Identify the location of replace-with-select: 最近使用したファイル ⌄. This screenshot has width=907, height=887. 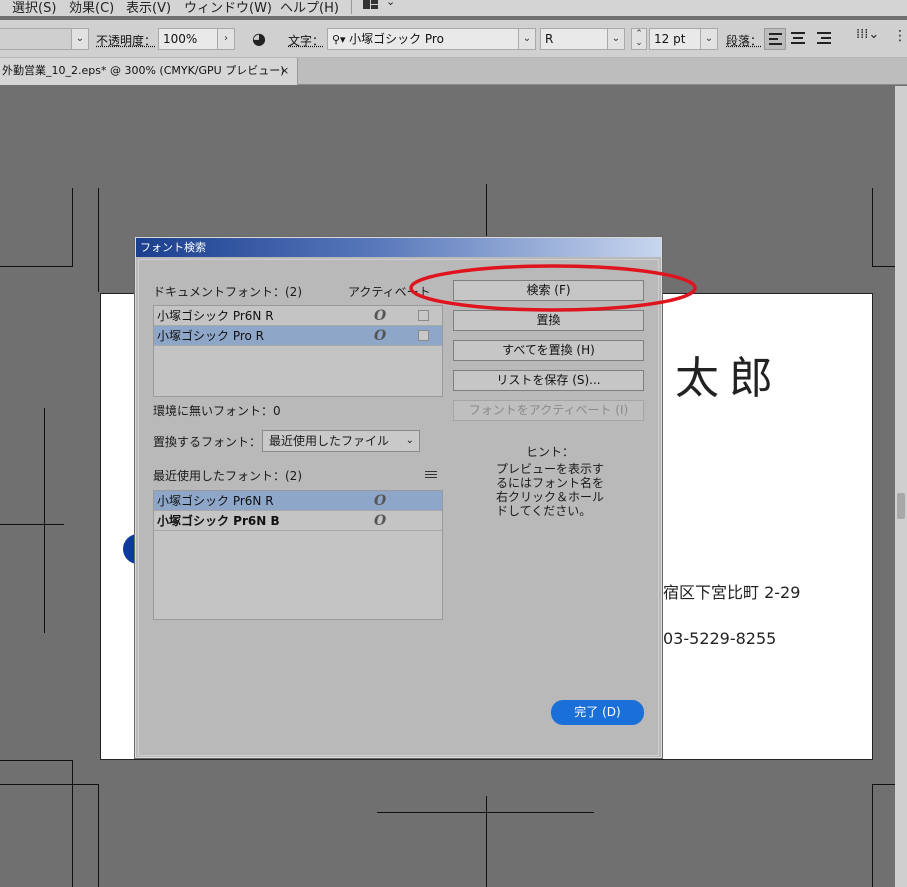
(341, 441).